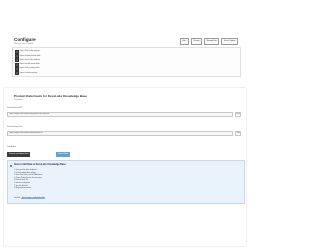  I want to click on feed-actions-label: Feed Actions, so click(12, 147).